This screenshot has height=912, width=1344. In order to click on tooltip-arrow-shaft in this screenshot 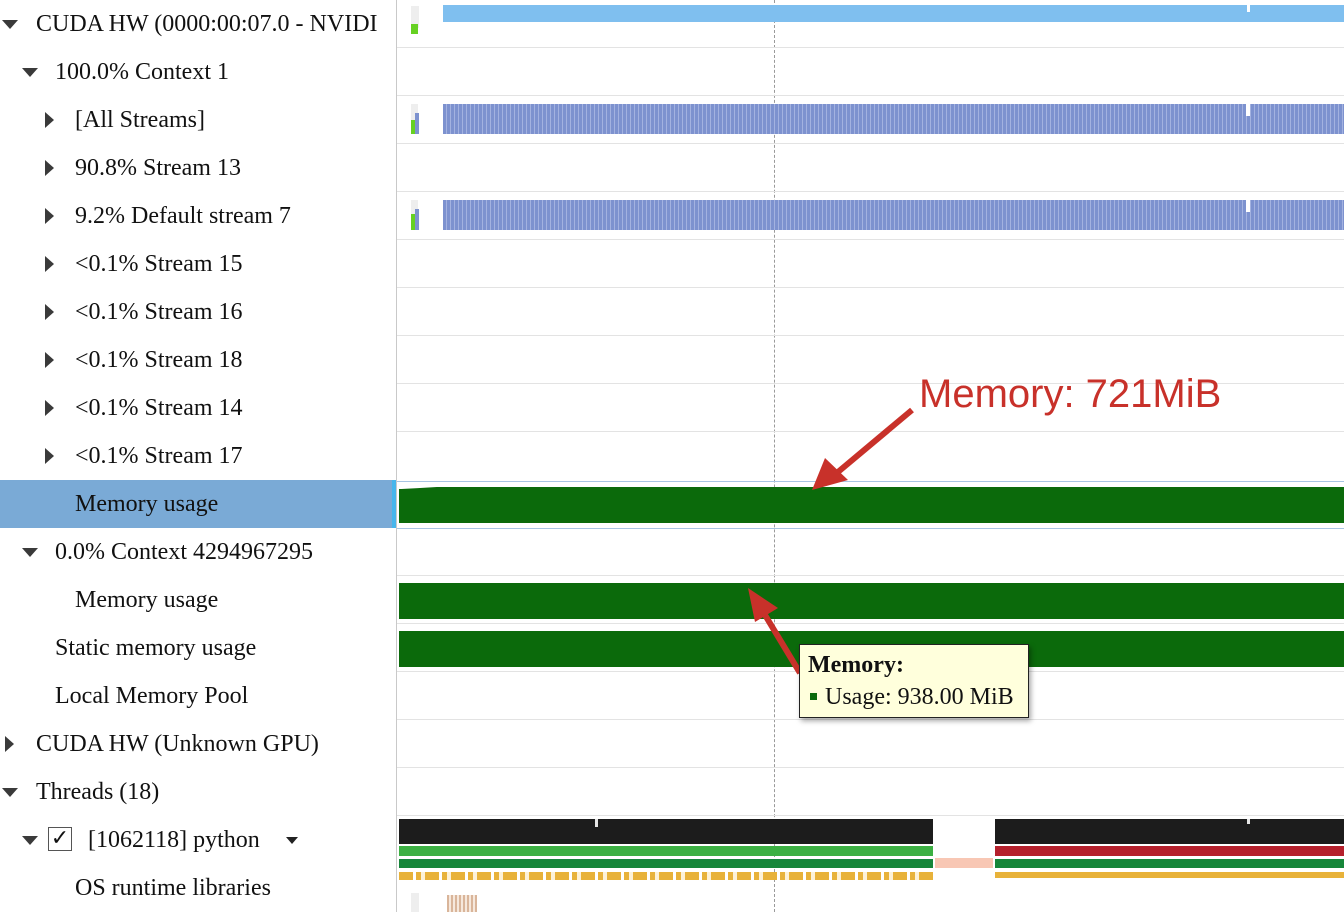, I will do `click(781, 641)`.